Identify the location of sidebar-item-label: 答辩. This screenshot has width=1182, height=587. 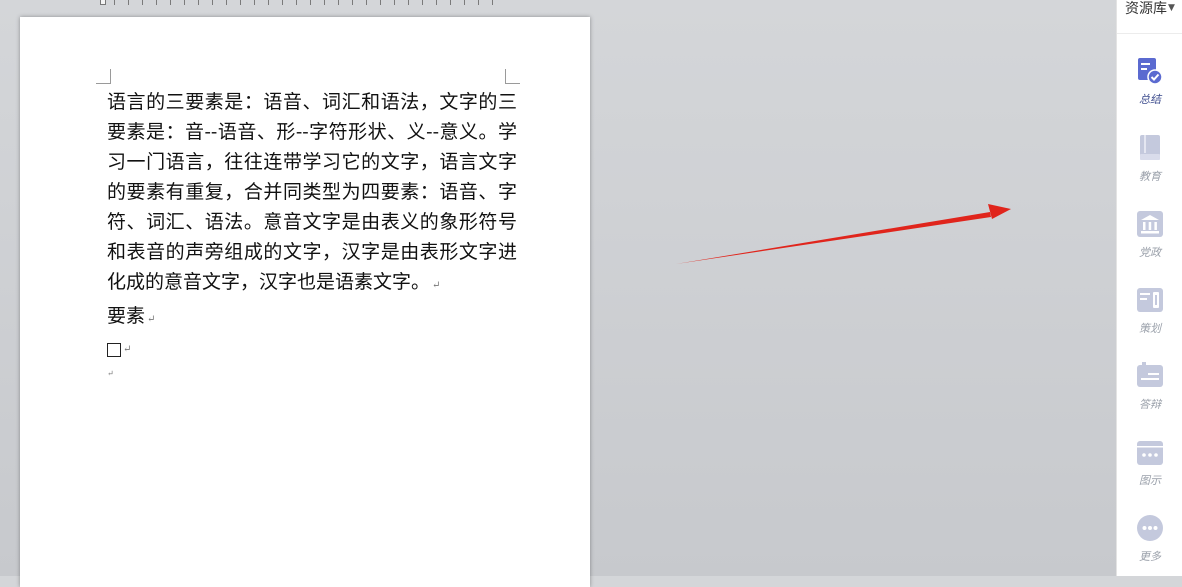
(1150, 404).